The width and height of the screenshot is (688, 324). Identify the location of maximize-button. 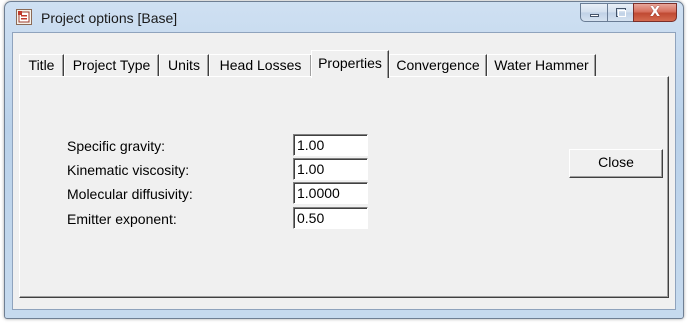
(620, 12).